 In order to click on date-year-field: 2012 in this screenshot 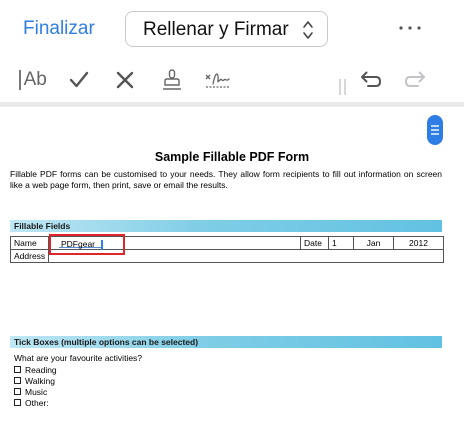, I will do `click(418, 243)`.